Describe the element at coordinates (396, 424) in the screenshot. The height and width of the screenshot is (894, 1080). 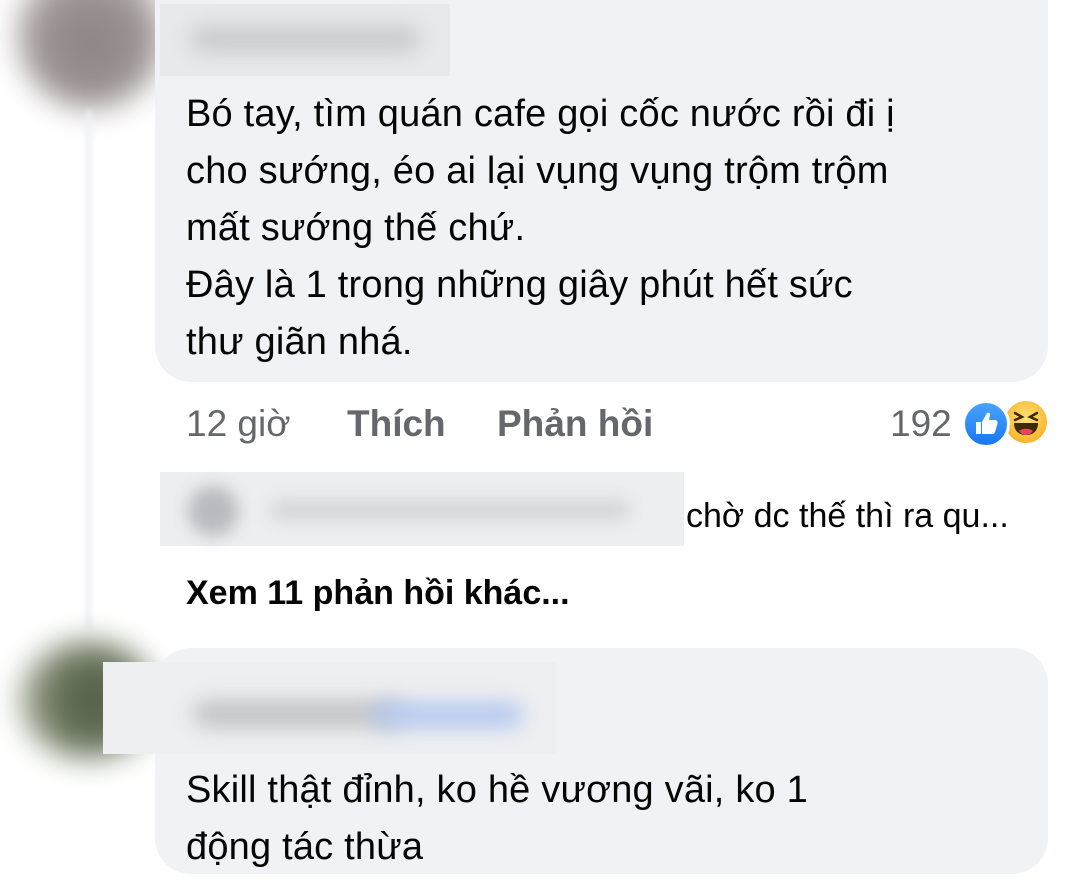
I see `like-button: Thích` at that location.